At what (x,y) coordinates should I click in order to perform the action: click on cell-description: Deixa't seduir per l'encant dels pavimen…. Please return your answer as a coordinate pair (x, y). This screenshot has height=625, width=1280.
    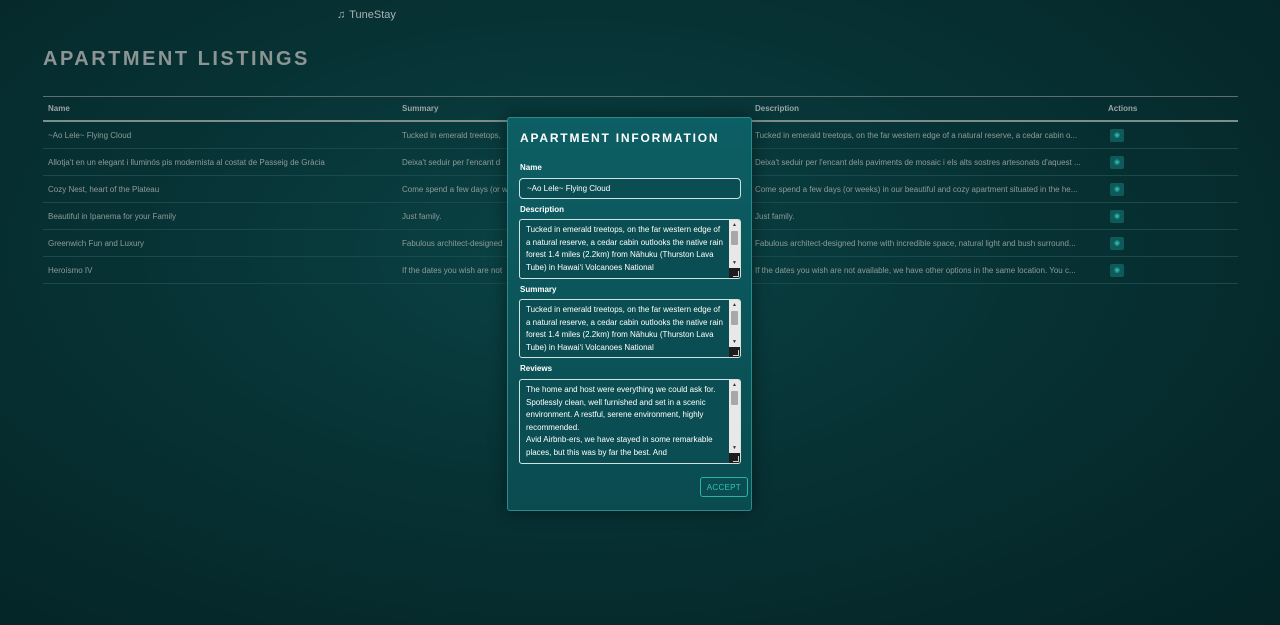
    Looking at the image, I should click on (926, 162).